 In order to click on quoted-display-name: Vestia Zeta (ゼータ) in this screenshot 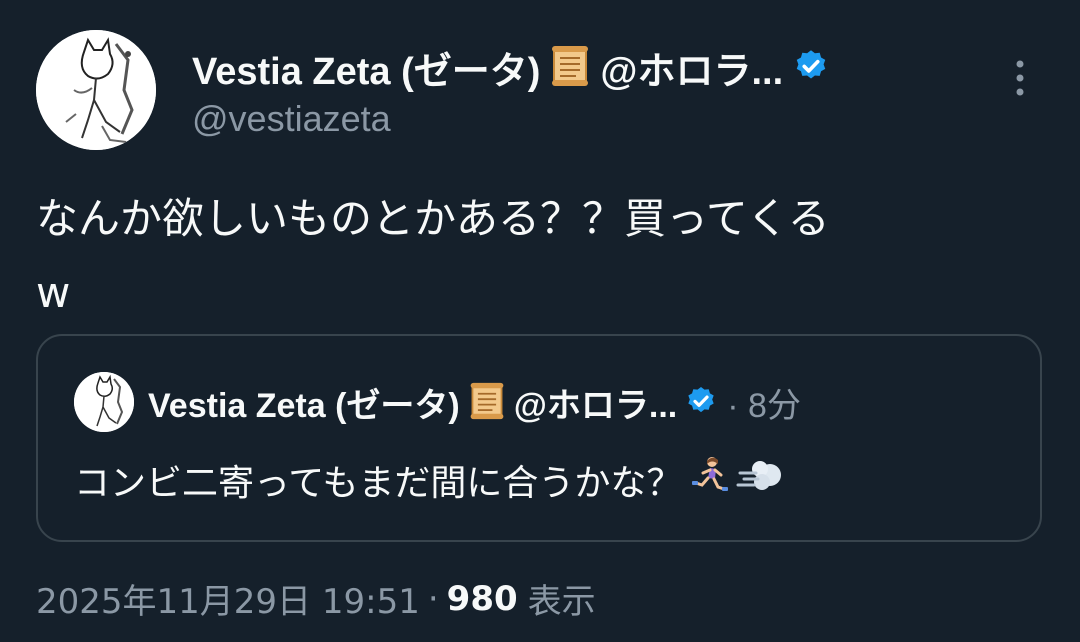, I will do `click(304, 406)`.